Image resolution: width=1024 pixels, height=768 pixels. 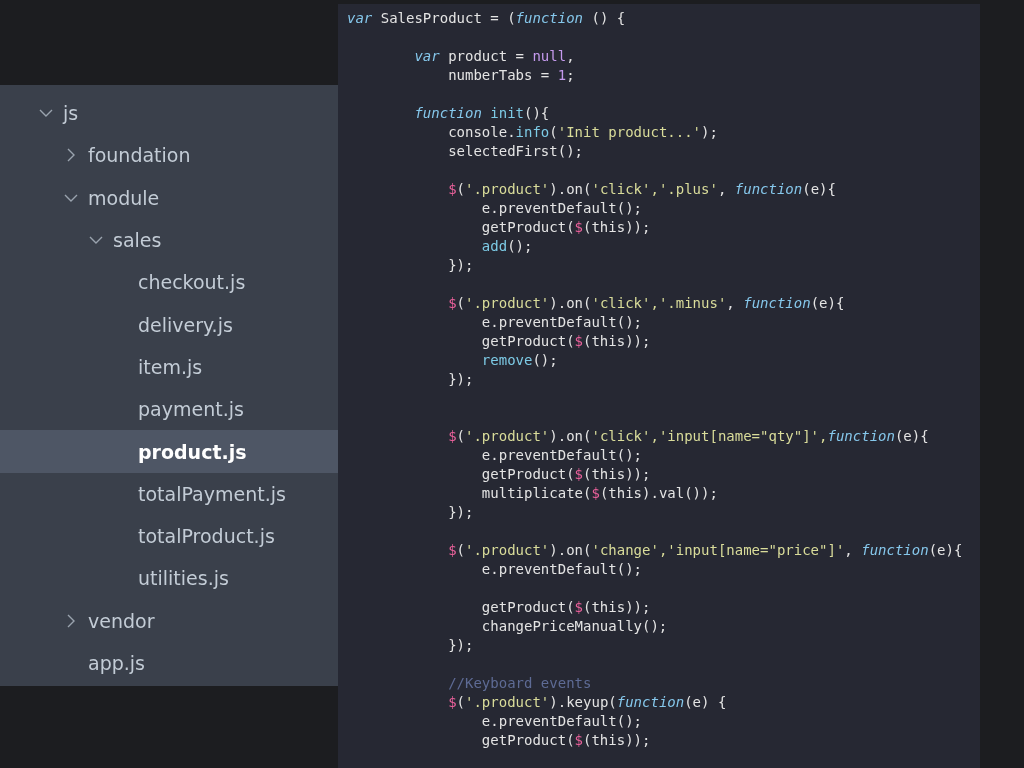 I want to click on file-tree-item: utilities.js, so click(x=169, y=578).